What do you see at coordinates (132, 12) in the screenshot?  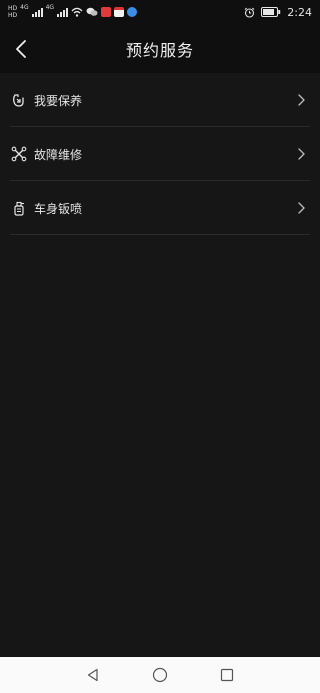 I see `browser-icon` at bounding box center [132, 12].